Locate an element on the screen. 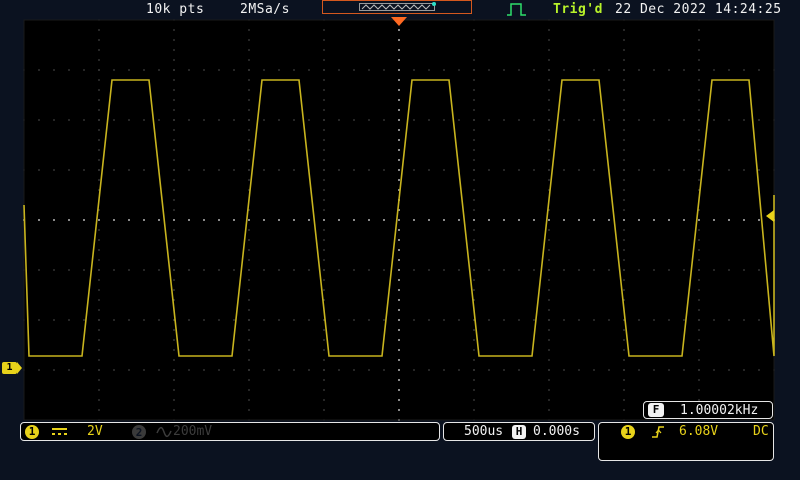 The width and height of the screenshot is (800, 480). trigger-status: Trig'd is located at coordinates (578, 9).